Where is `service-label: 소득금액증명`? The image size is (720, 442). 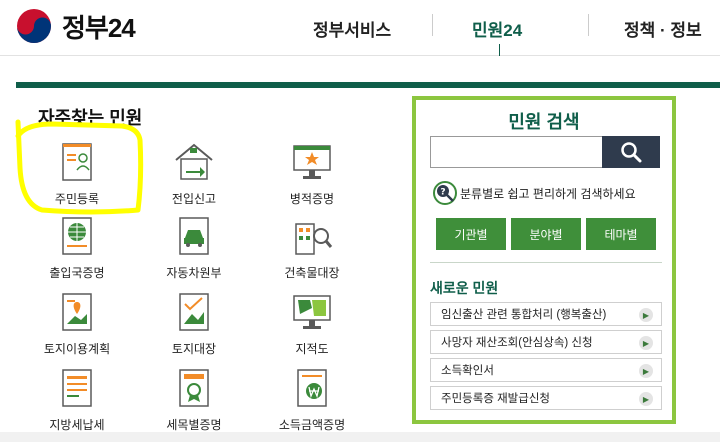
service-label: 소득금액증명 is located at coordinates (312, 425).